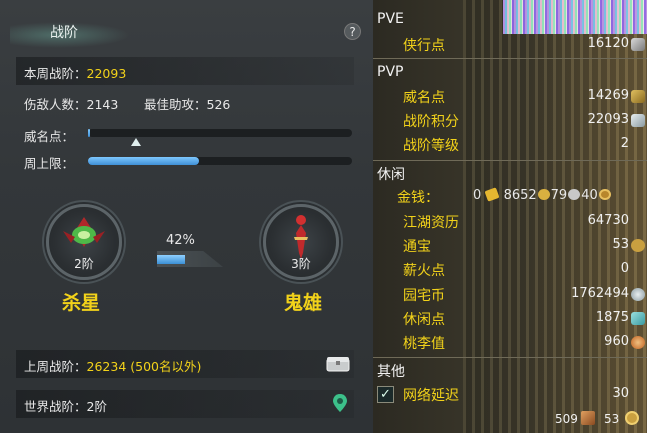  What do you see at coordinates (340, 403) in the screenshot?
I see `location-pin-icon` at bounding box center [340, 403].